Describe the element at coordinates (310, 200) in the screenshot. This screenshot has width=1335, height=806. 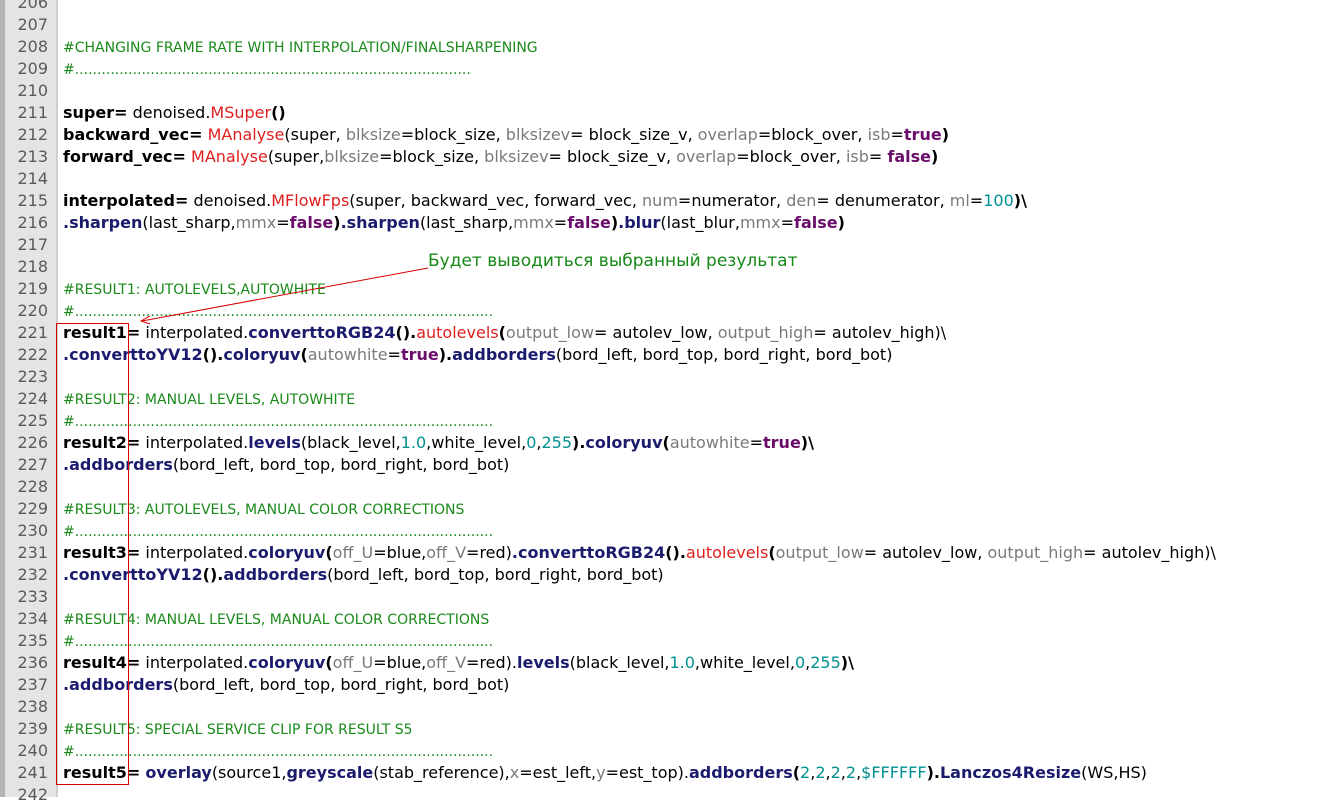
I see `code-token: MFlowFps` at that location.